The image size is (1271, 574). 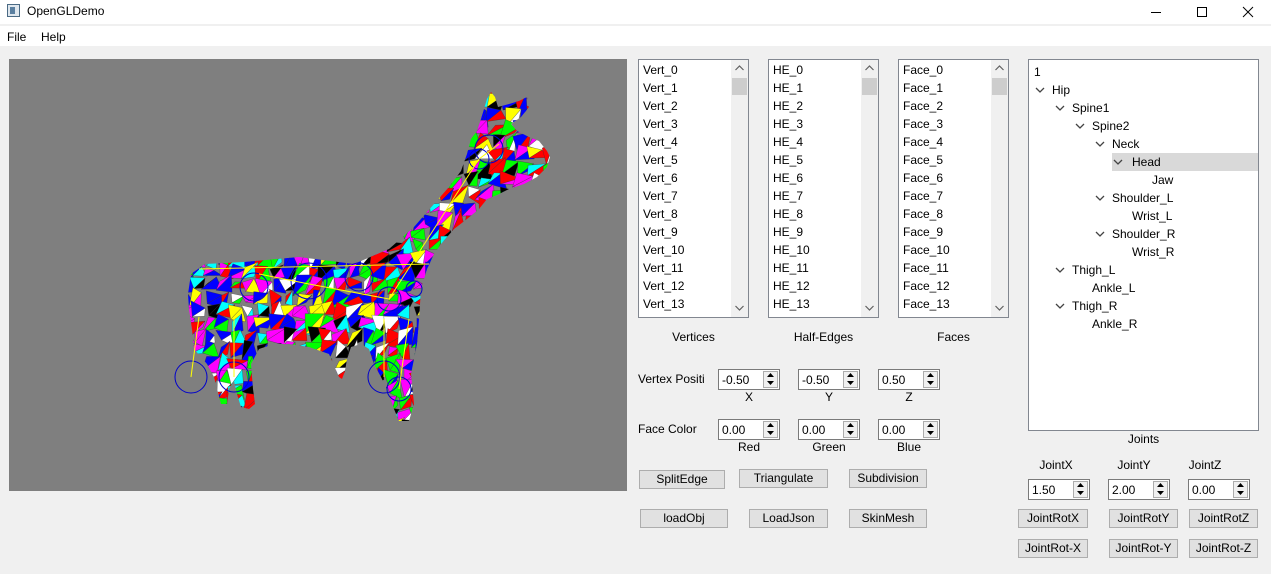 I want to click on list-item: Vert_6, so click(x=685, y=178).